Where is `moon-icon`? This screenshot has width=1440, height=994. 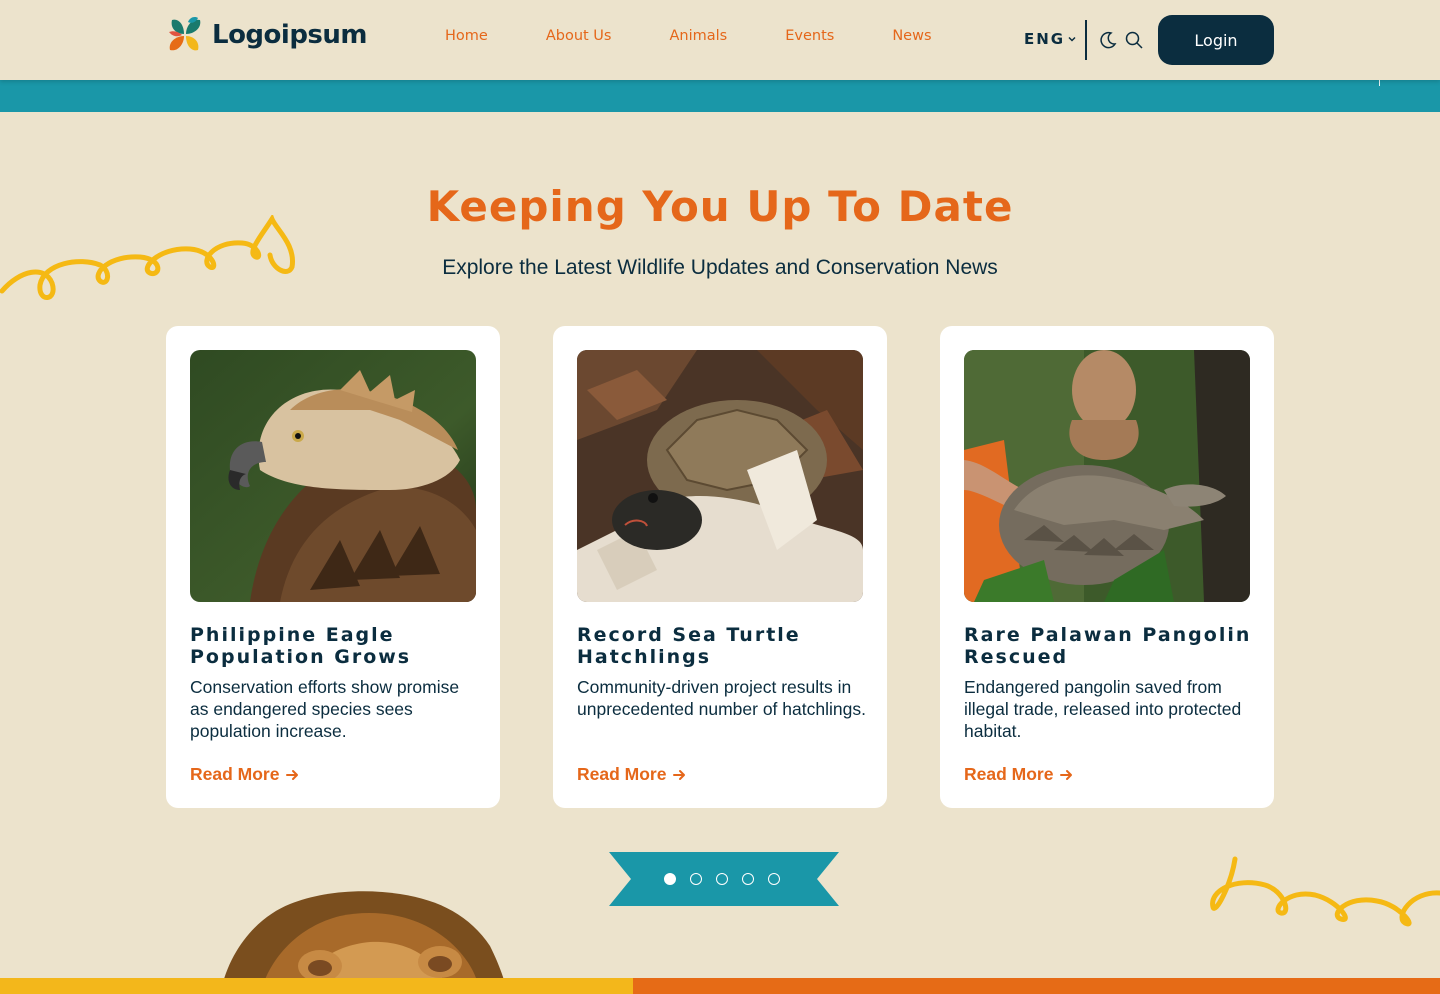 moon-icon is located at coordinates (1108, 40).